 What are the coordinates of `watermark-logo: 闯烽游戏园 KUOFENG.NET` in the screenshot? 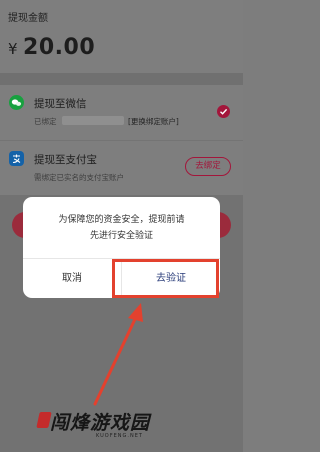 It's located at (122, 426).